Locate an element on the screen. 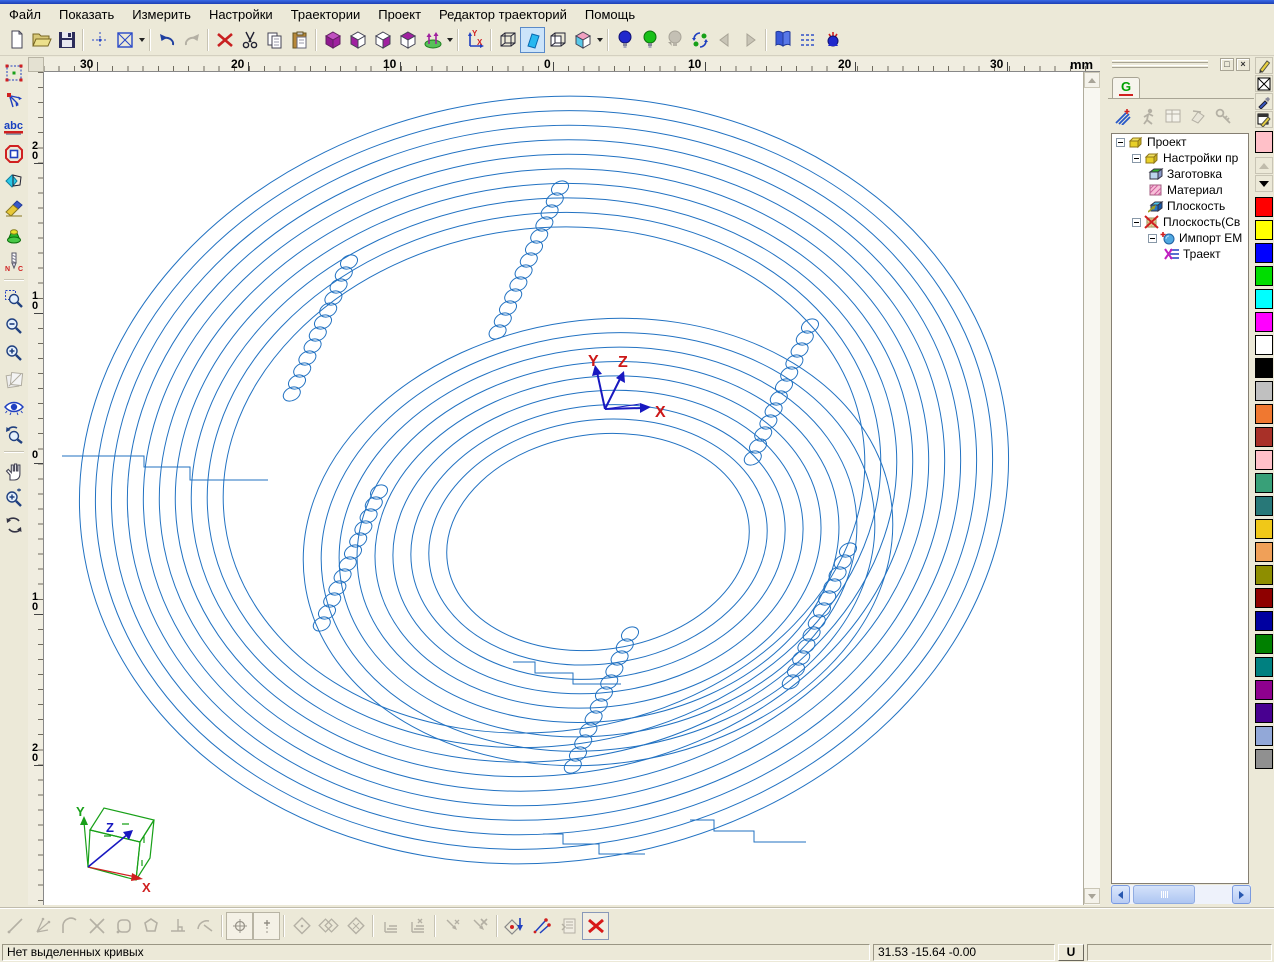  perpendicular-tool is located at coordinates (177, 926).